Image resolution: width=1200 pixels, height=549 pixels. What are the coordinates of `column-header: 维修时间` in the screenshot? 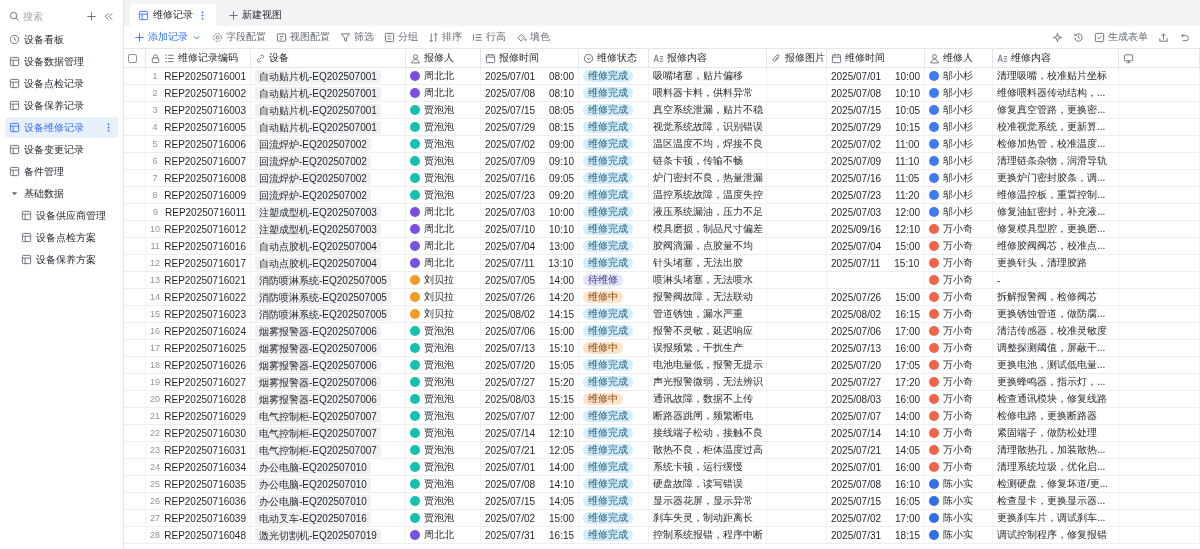 It's located at (876, 58).